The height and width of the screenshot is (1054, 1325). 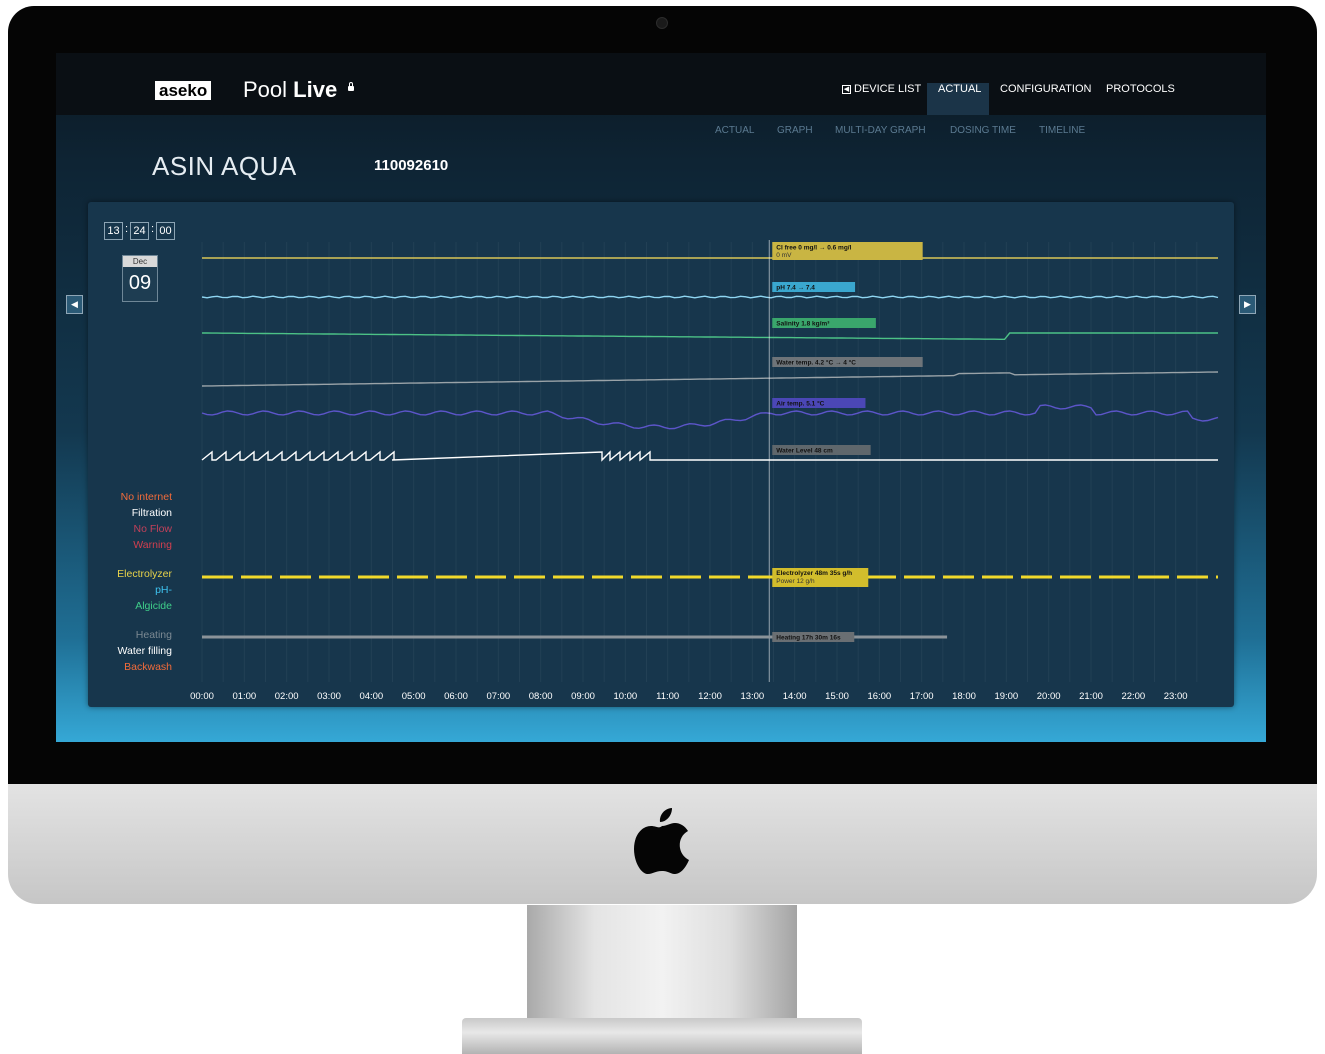 What do you see at coordinates (244, 696) in the screenshot?
I see `x-tick-label: 01:00` at bounding box center [244, 696].